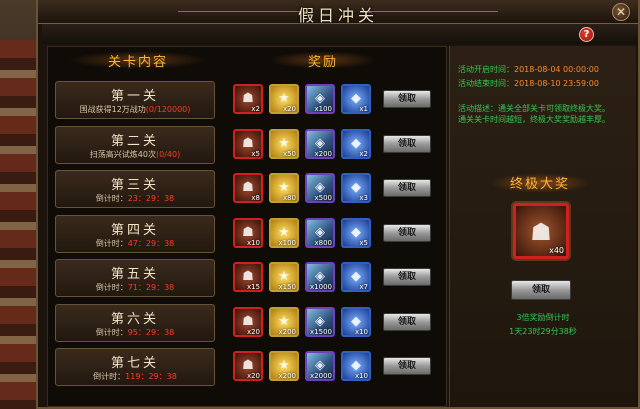 The image size is (640, 409). What do you see at coordinates (253, 287) in the screenshot?
I see `reward-quantity: x15` at bounding box center [253, 287].